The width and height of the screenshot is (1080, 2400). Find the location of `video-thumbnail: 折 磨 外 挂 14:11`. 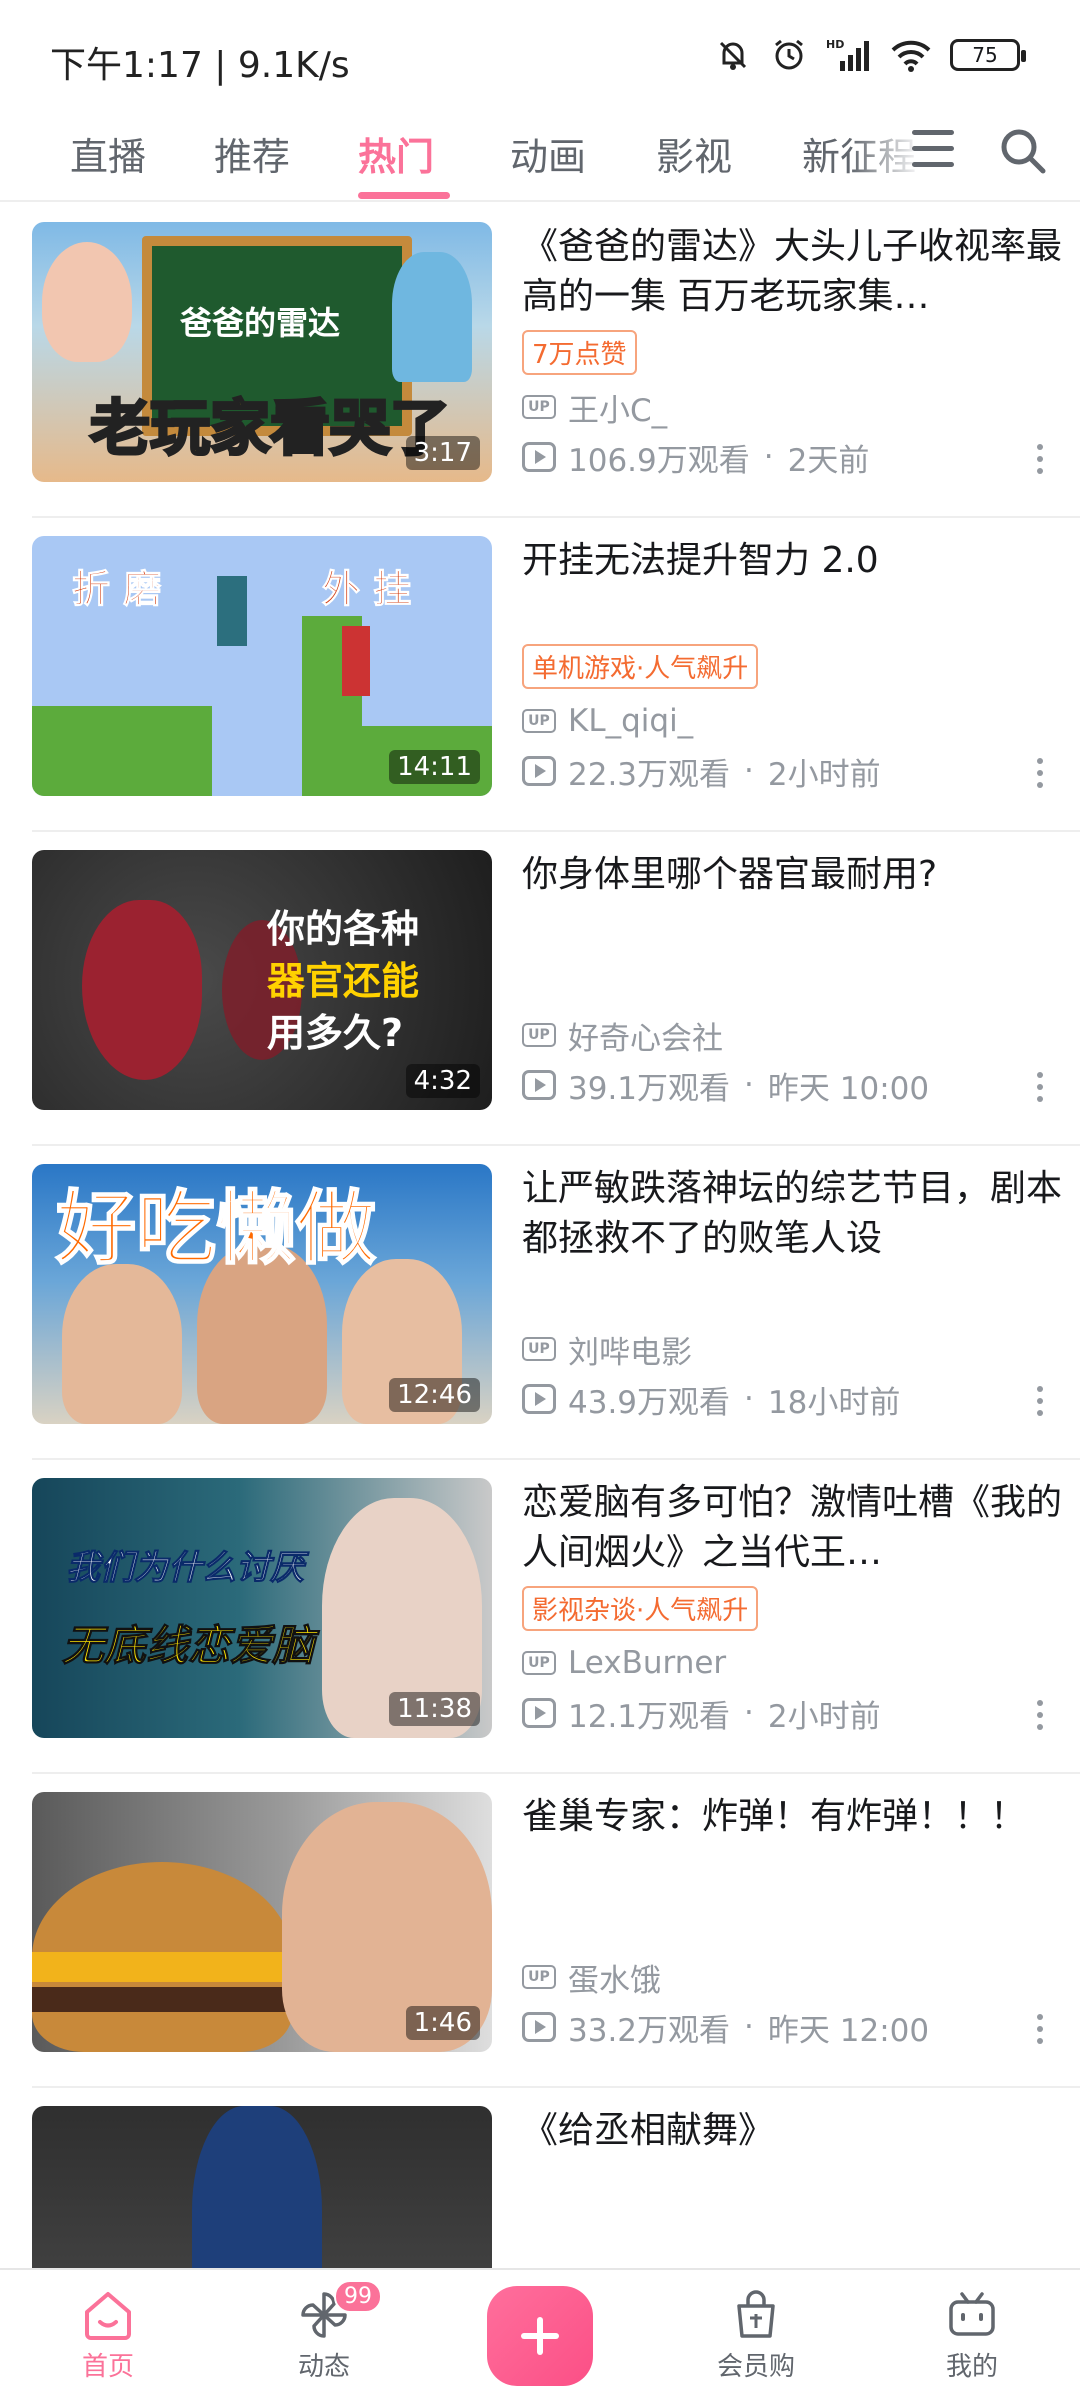

video-thumbnail: 折 磨 外 挂 14:11 is located at coordinates (262, 666).